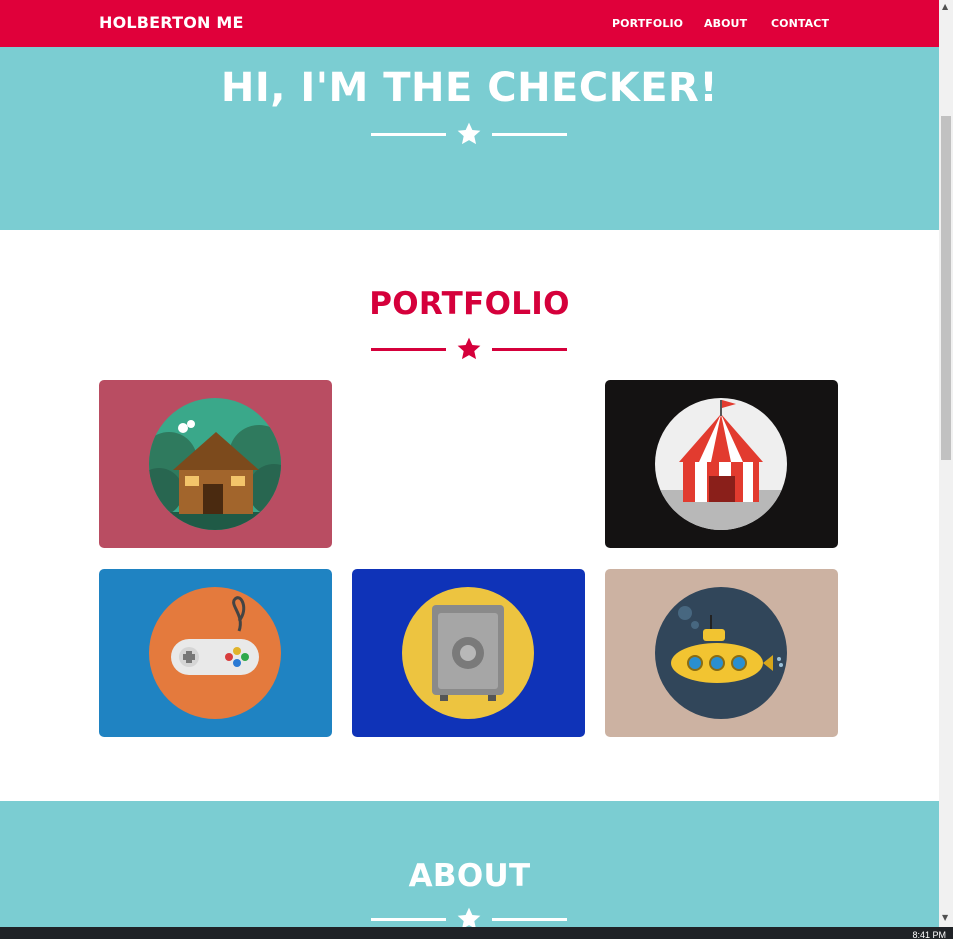 The width and height of the screenshot is (953, 940). I want to click on about-divider, so click(469, 916).